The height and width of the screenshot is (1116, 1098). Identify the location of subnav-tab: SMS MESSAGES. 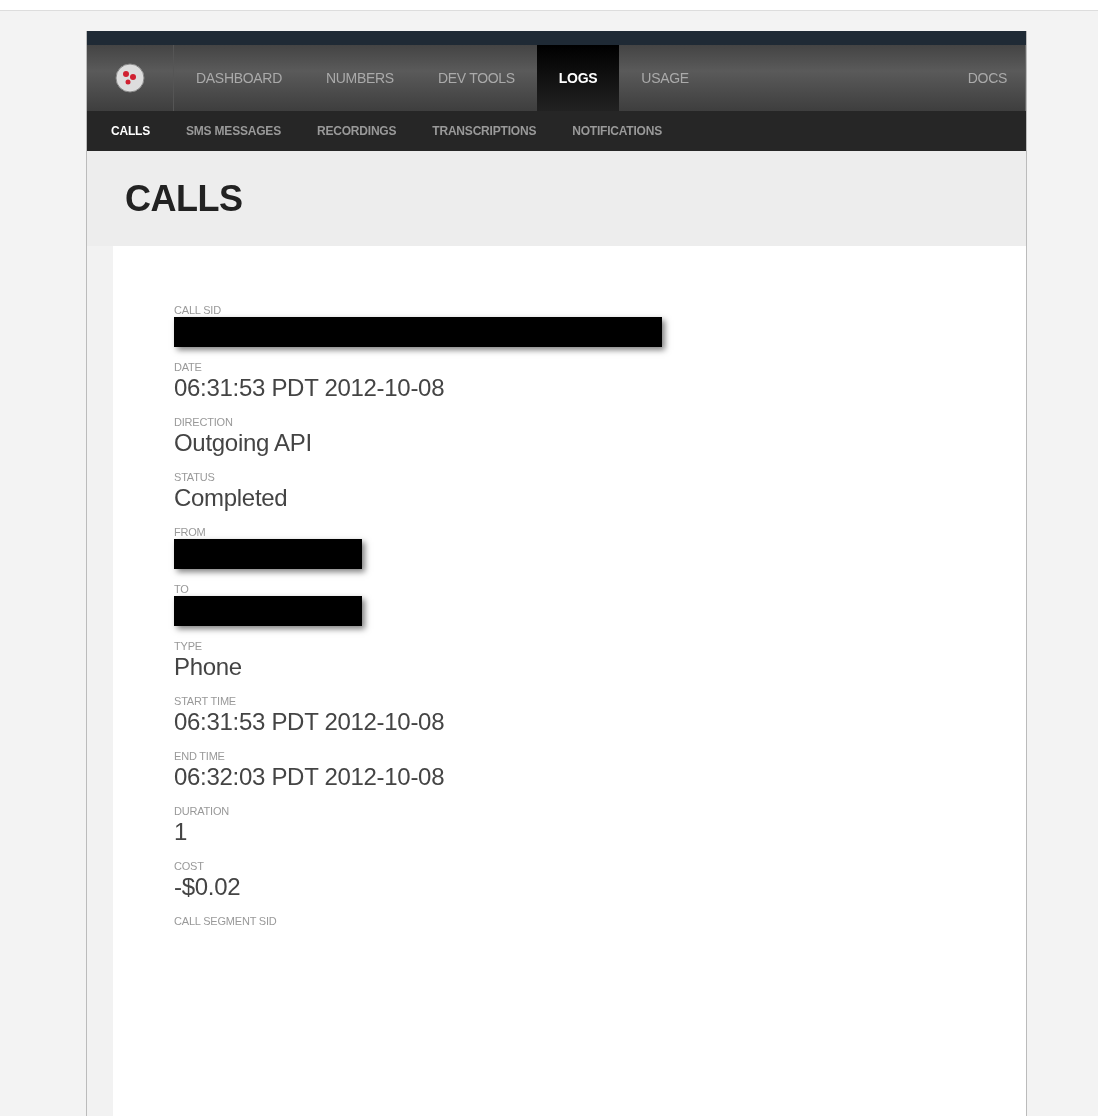
(233, 131).